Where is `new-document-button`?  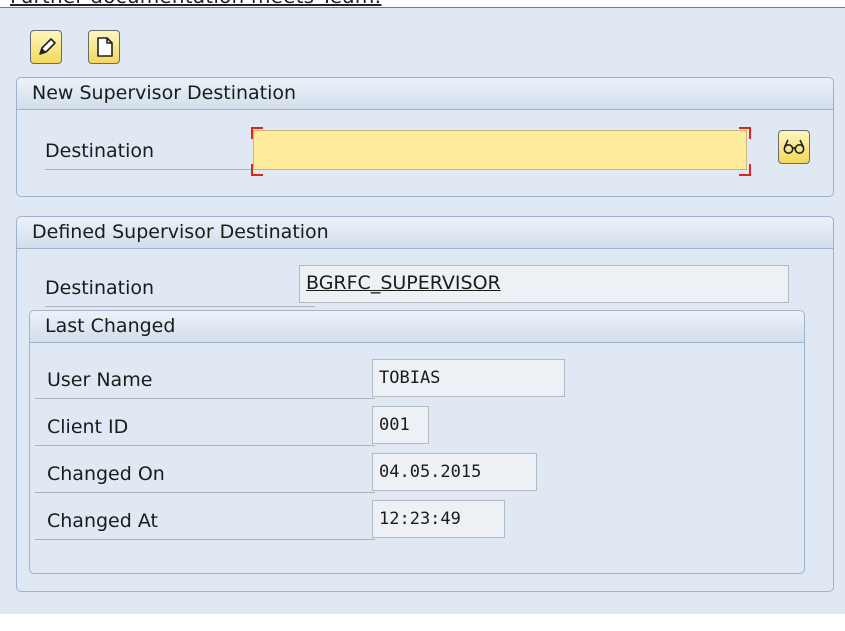 new-document-button is located at coordinates (104, 47).